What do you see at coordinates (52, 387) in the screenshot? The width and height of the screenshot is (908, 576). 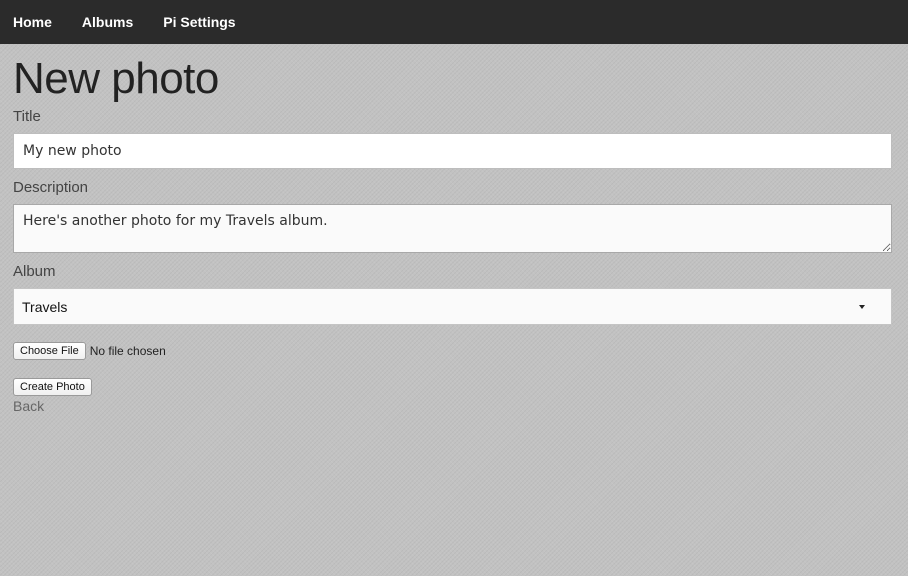 I see `create-photo-button: Create Photo` at bounding box center [52, 387].